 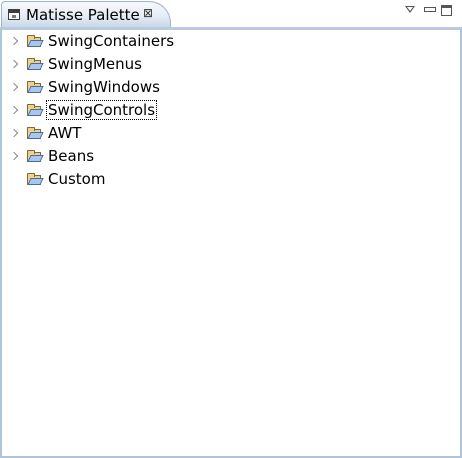 What do you see at coordinates (446, 10) in the screenshot?
I see `maximize-icon` at bounding box center [446, 10].